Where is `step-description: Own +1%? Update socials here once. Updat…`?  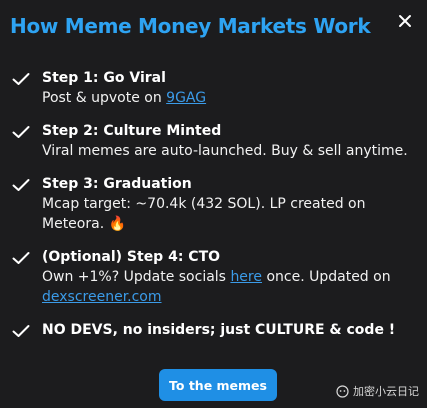
step-description: Own +1%? Update socials here once. Updat… is located at coordinates (229, 287).